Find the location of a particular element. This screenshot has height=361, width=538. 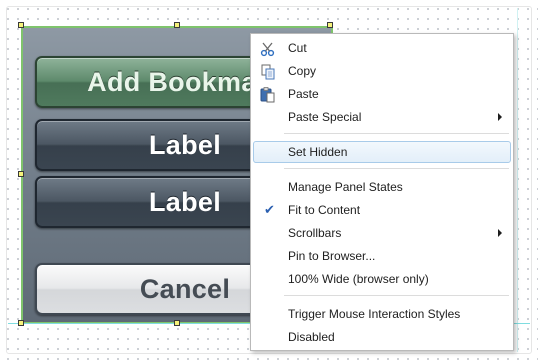

label-button-2-text: Label is located at coordinates (185, 201).